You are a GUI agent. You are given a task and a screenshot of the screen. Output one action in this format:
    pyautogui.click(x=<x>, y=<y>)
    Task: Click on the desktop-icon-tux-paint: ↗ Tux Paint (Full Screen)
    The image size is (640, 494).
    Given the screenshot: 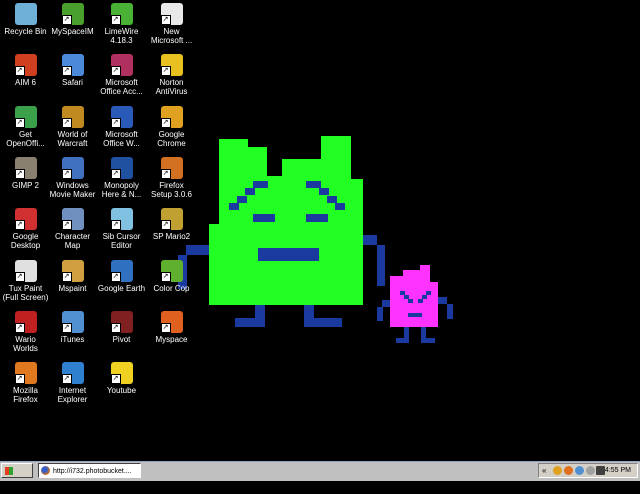 What is the action you would take?
    pyautogui.click(x=25, y=284)
    